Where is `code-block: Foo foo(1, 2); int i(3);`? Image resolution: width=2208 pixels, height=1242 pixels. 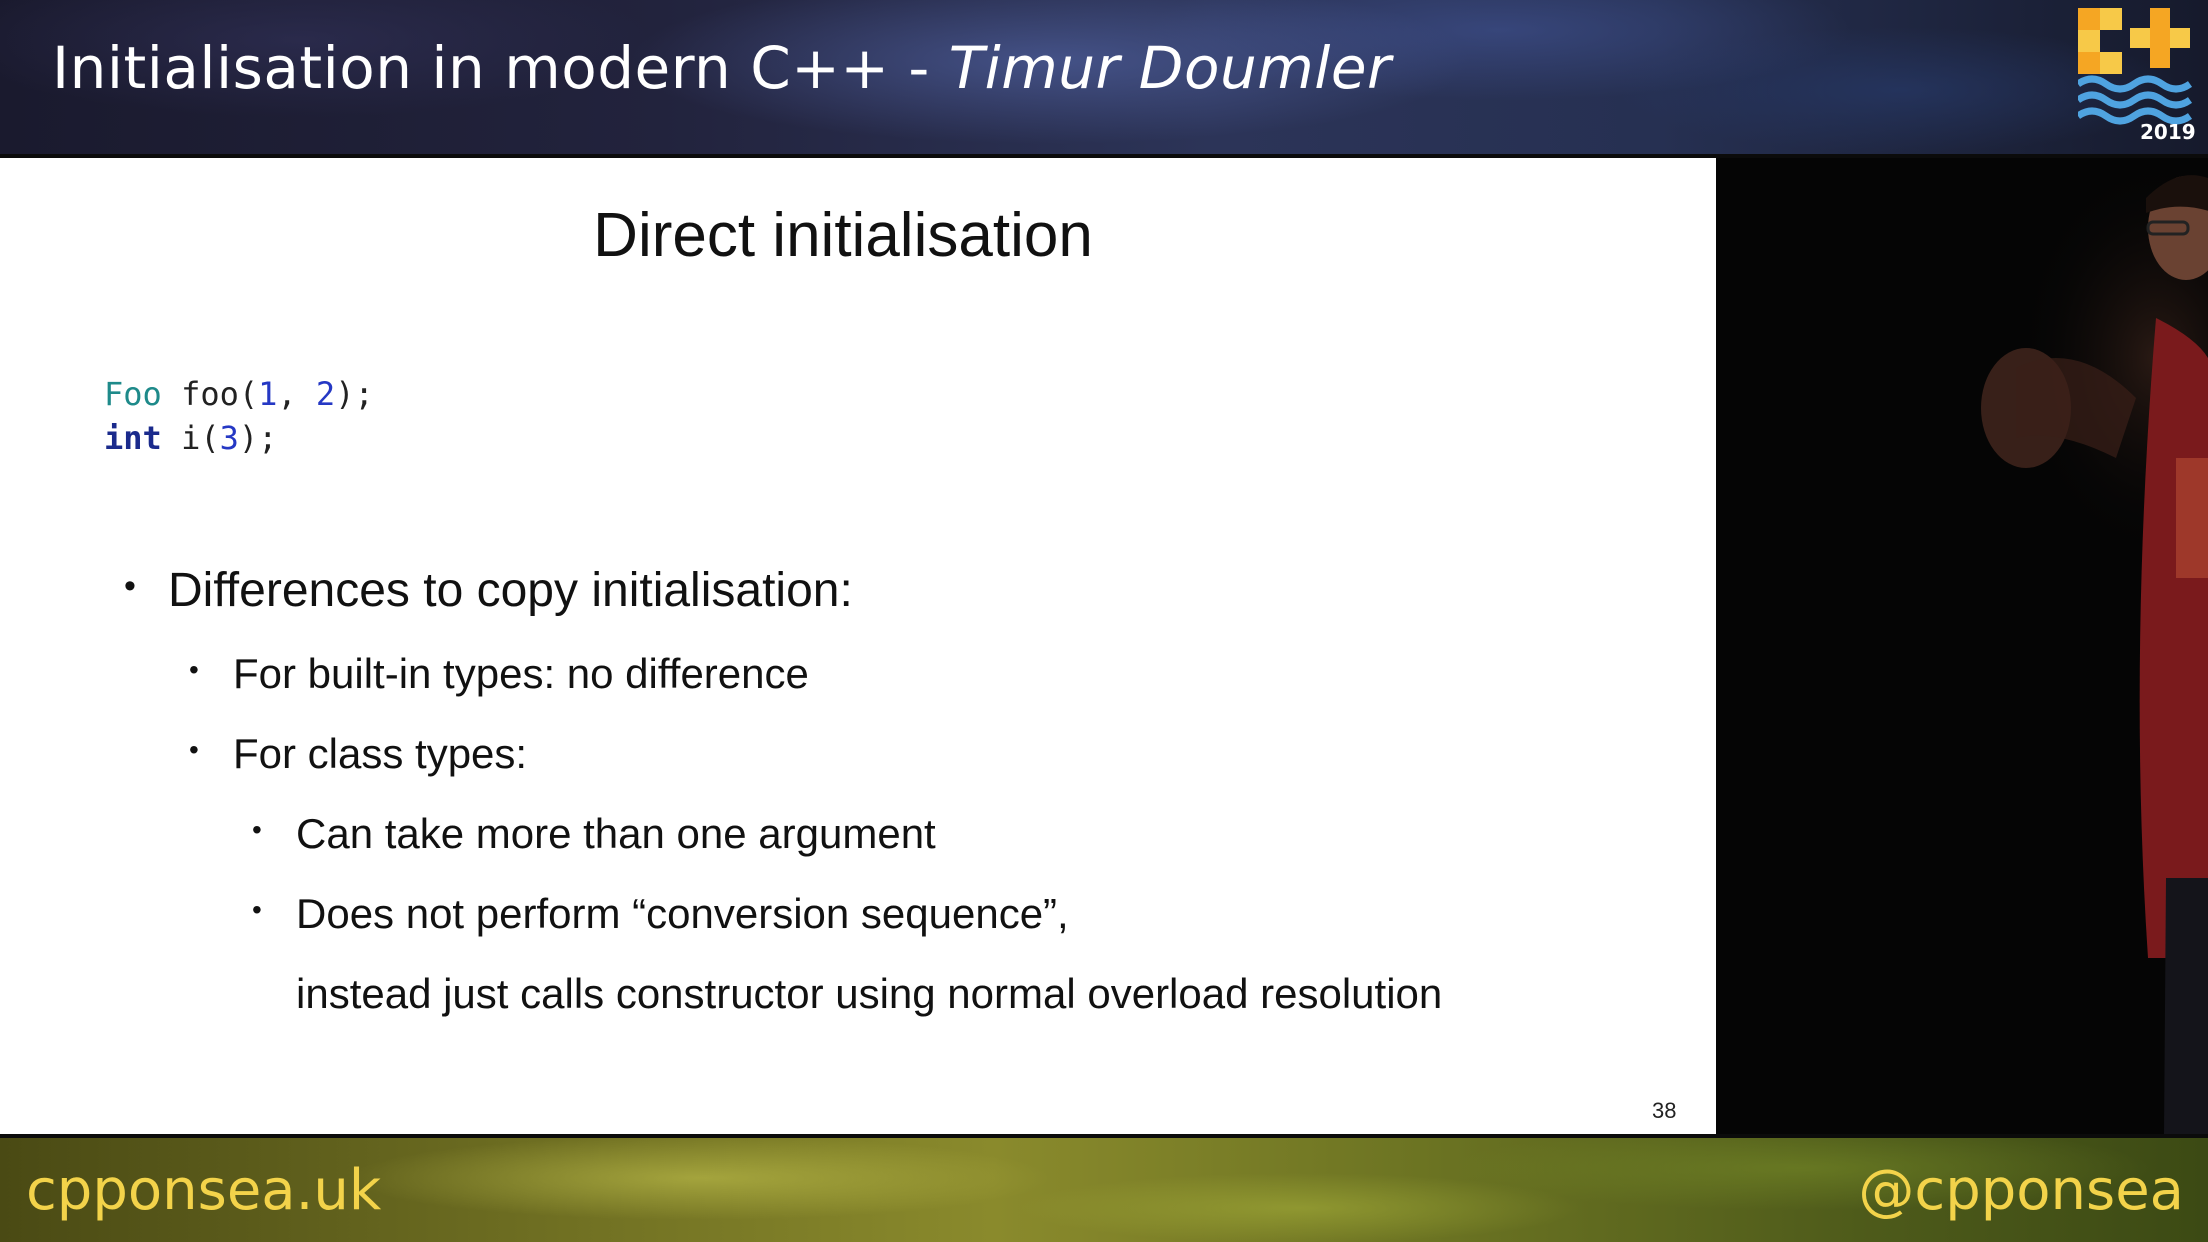 code-block: Foo foo(1, 2); int i(3); is located at coordinates (239, 416).